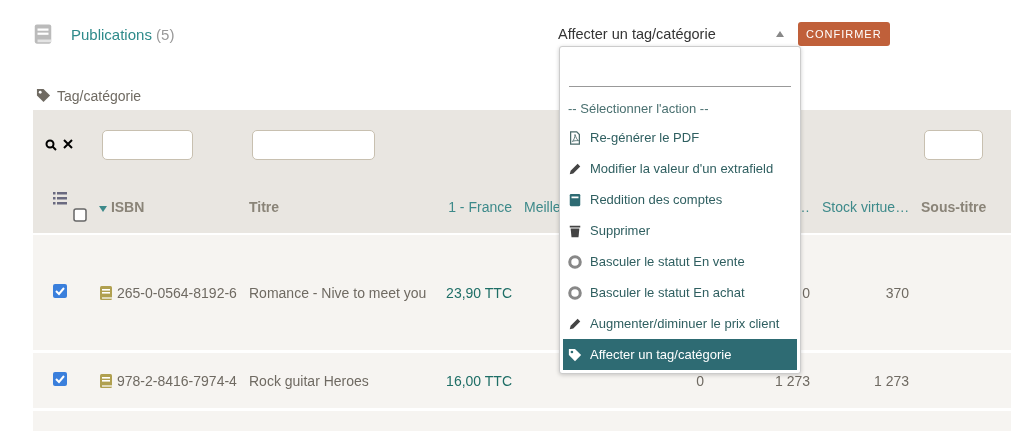 The height and width of the screenshot is (431, 1011). I want to click on column-header: Titre, so click(264, 206).